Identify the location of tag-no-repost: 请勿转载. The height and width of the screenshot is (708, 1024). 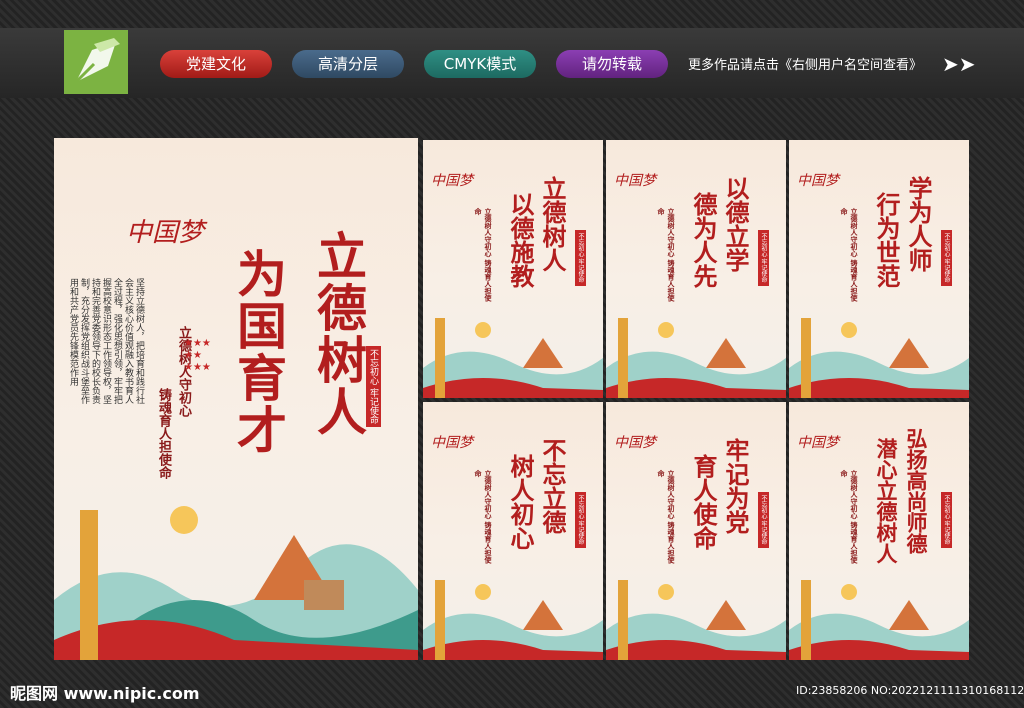
(612, 64).